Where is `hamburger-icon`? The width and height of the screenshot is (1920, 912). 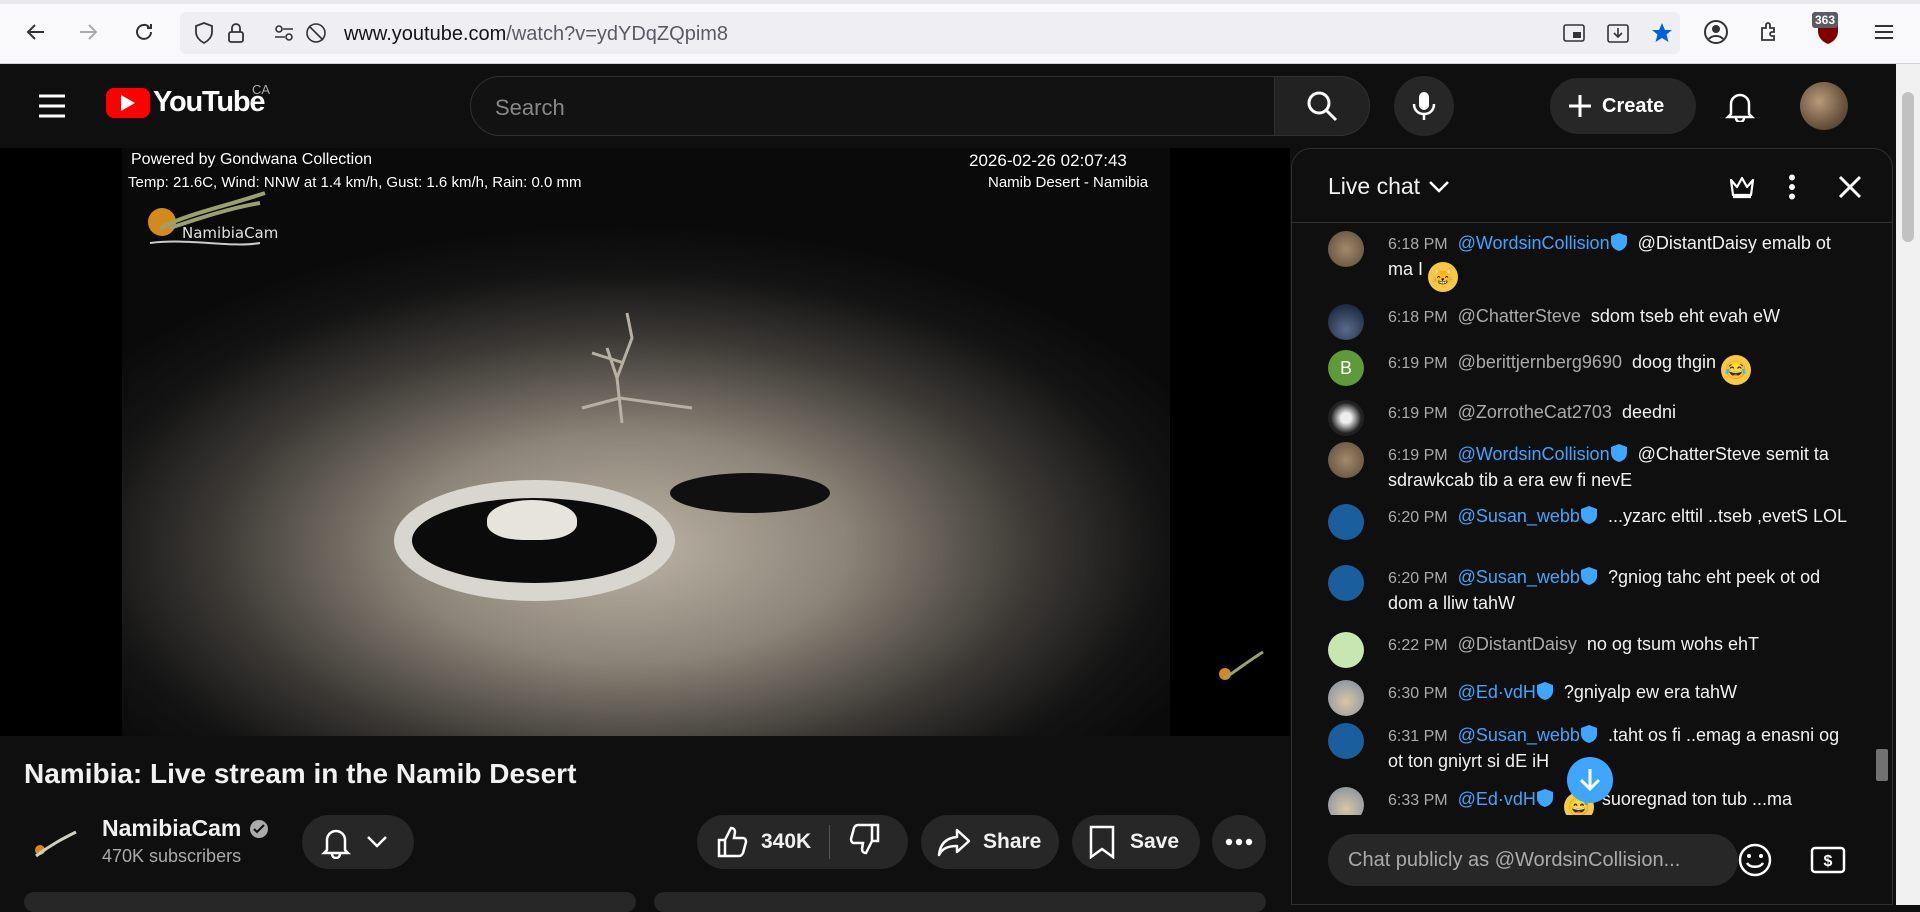 hamburger-icon is located at coordinates (52, 108).